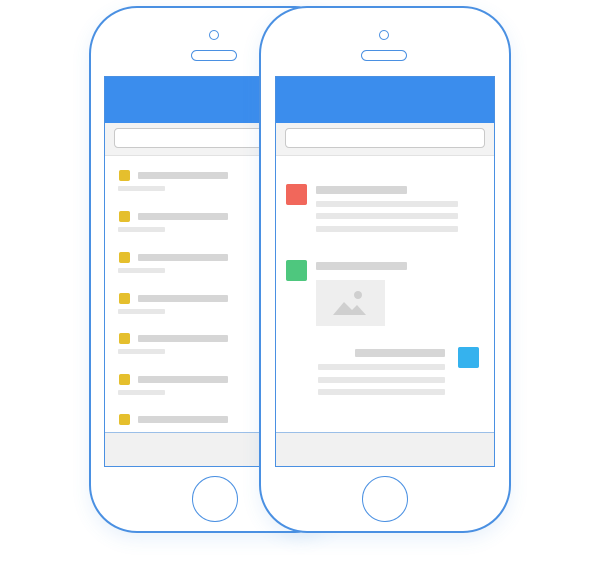 The height and width of the screenshot is (570, 600). I want to click on search-input, so click(385, 138).